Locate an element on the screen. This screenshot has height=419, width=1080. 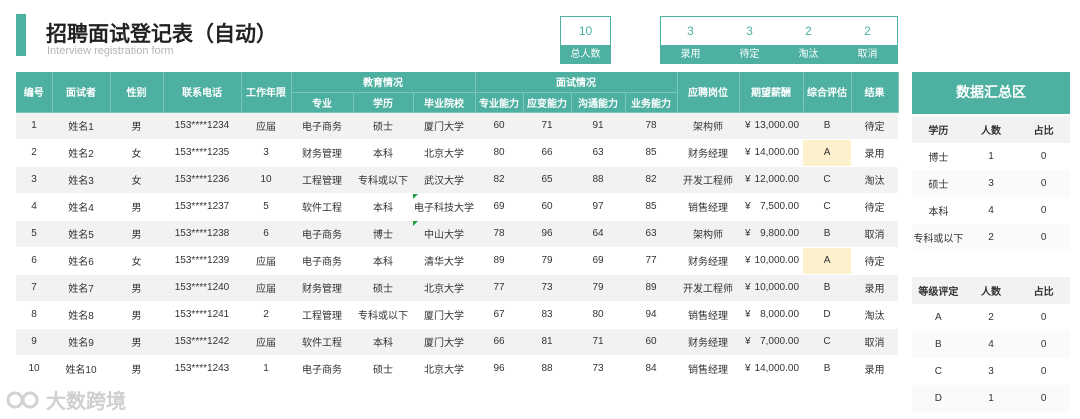
cell-school: 厦门大学 is located at coordinates (444, 315).